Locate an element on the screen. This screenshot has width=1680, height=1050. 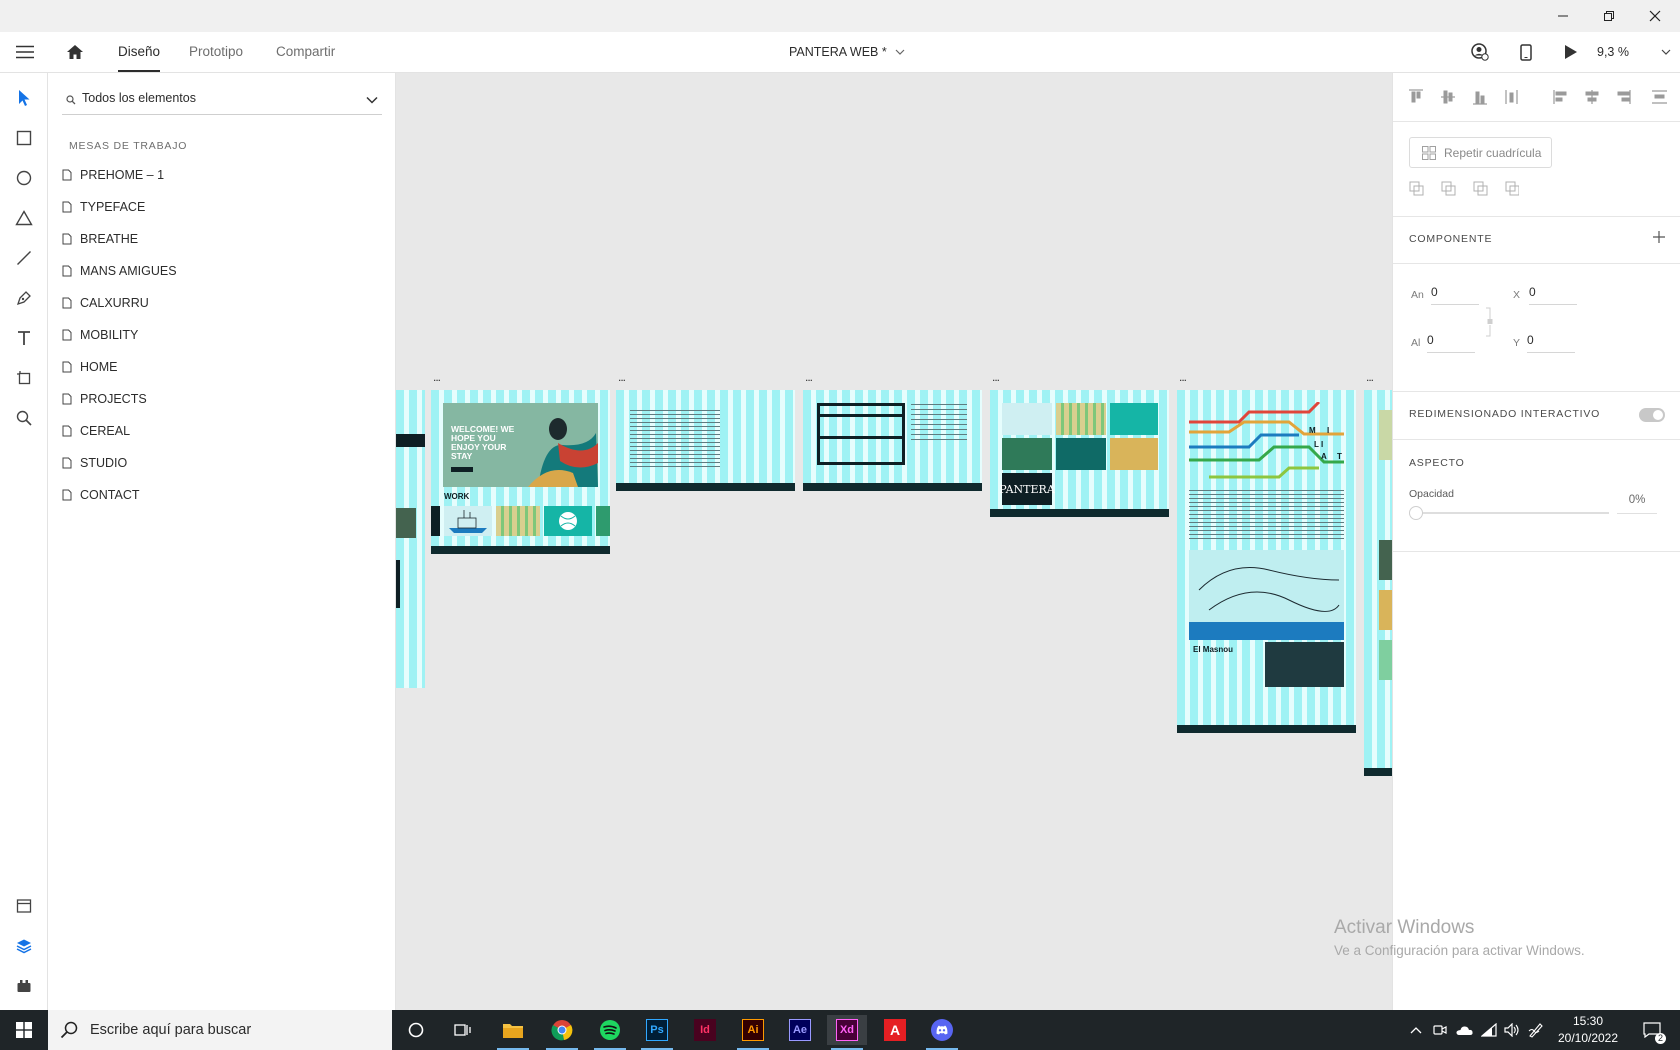
artboard-list-item: HOME is located at coordinates (222, 367).